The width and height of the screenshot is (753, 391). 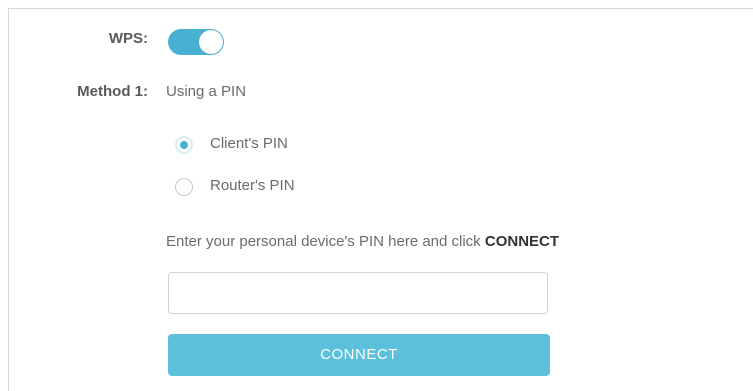 I want to click on routers-pin-radio, so click(x=184, y=187).